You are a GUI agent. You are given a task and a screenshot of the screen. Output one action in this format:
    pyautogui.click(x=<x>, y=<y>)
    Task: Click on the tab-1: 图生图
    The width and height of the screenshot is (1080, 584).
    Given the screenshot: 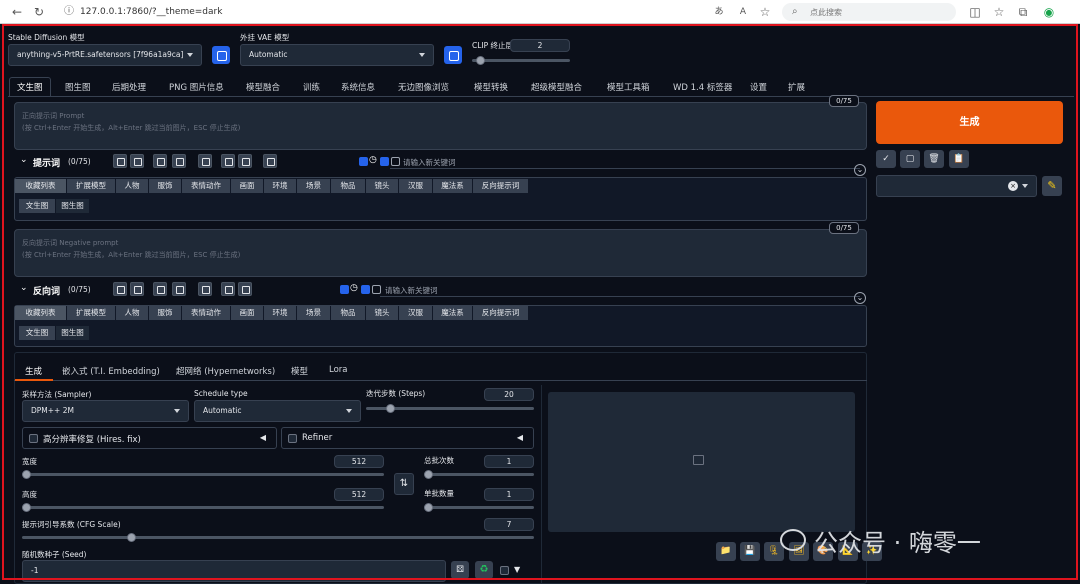 What is the action you would take?
    pyautogui.click(x=78, y=87)
    